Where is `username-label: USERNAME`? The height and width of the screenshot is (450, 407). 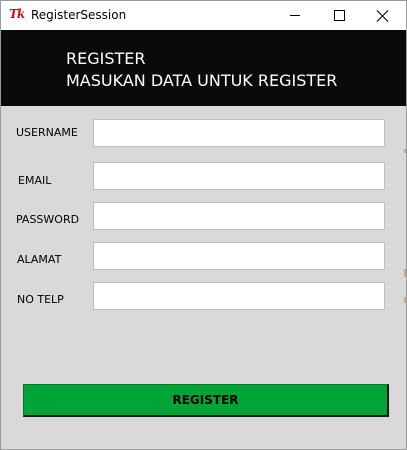
username-label: USERNAME is located at coordinates (47, 132).